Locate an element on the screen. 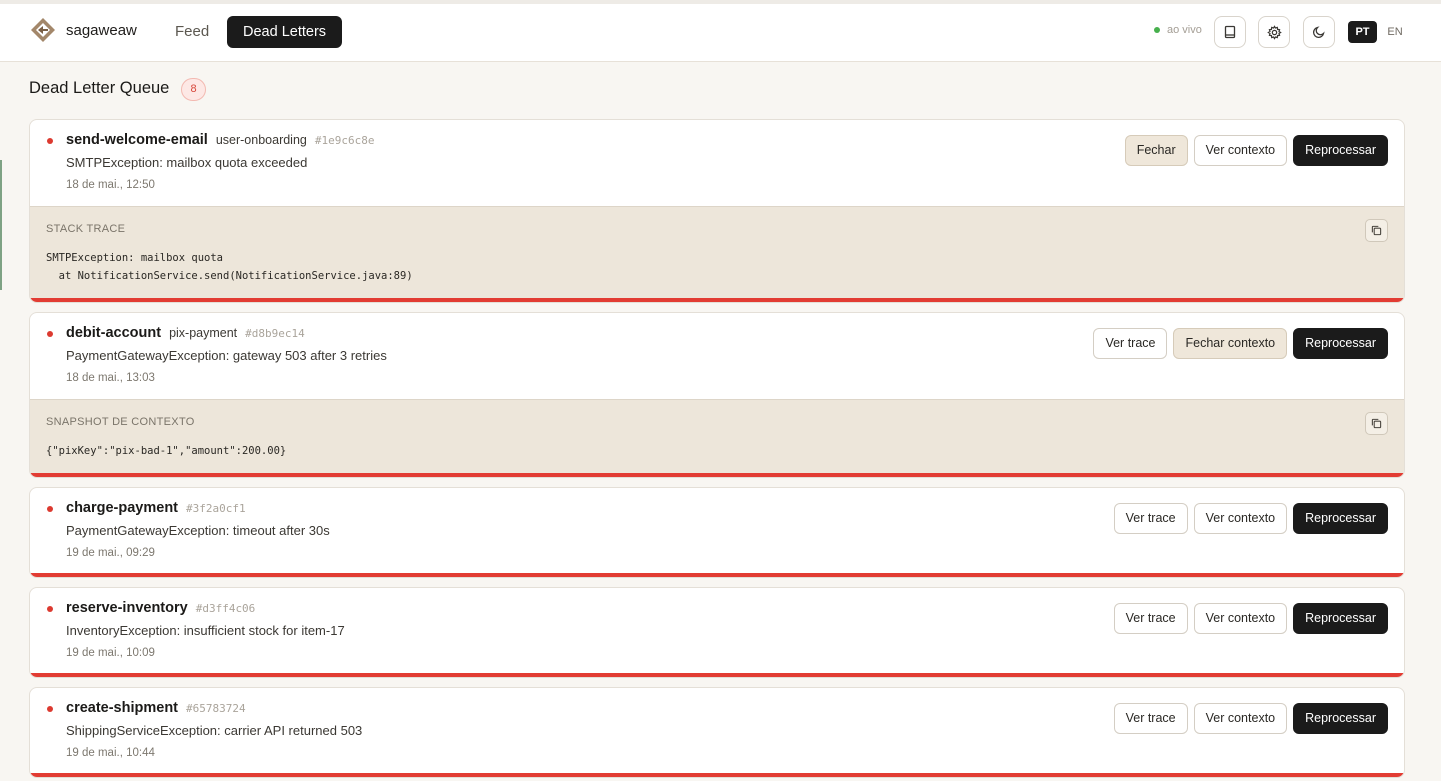 The height and width of the screenshot is (781, 1441). error-message: SMTPException: mailbox quota exceeded is located at coordinates (187, 162).